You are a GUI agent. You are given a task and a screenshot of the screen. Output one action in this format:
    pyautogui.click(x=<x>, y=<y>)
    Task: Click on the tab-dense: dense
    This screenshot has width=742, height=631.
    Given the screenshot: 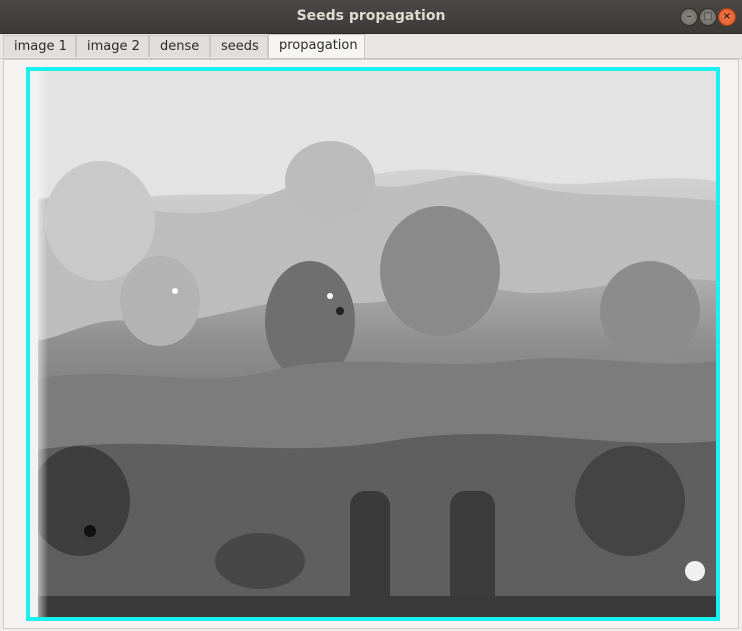 What is the action you would take?
    pyautogui.click(x=179, y=46)
    